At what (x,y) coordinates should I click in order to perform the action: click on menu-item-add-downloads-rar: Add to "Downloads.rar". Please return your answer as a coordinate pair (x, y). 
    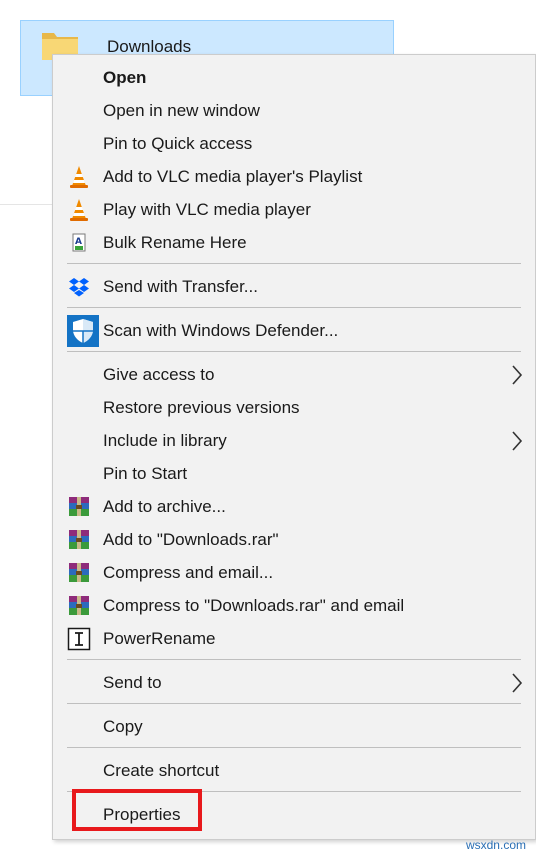
    Looking at the image, I should click on (294, 539).